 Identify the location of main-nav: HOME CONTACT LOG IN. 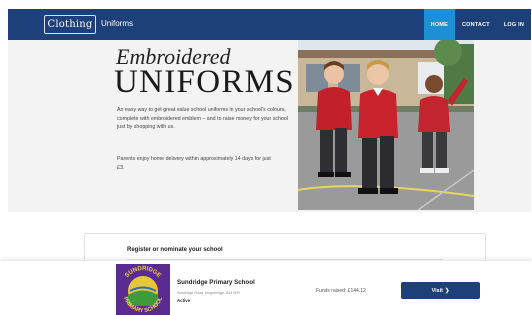
(477, 24).